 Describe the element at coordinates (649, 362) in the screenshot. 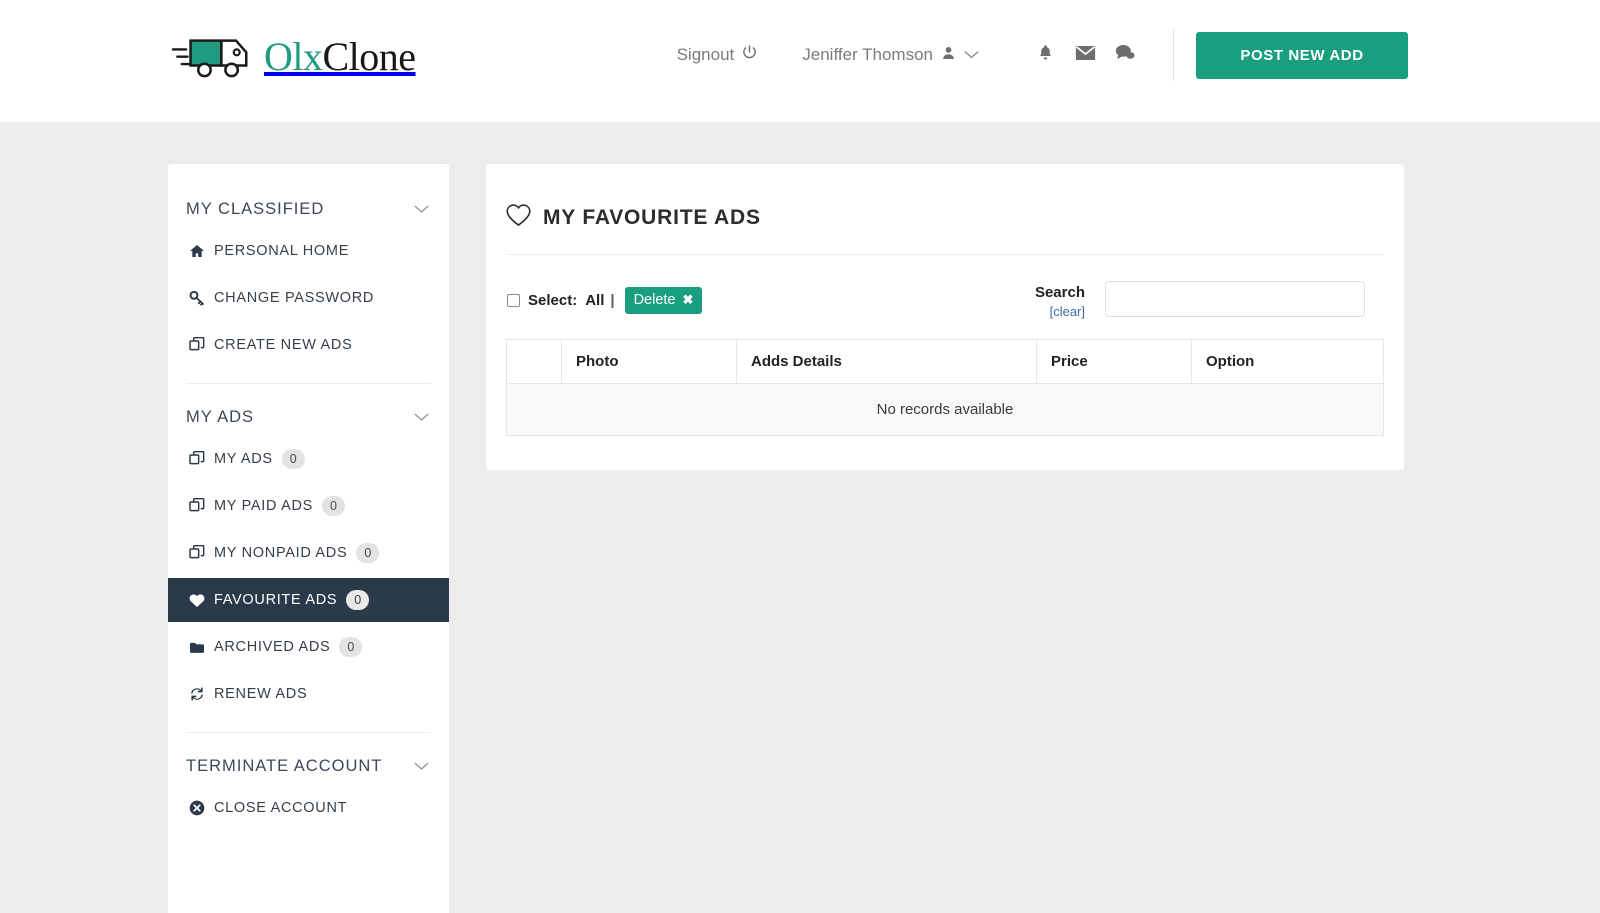

I see `column-header-photo: Photo` at that location.